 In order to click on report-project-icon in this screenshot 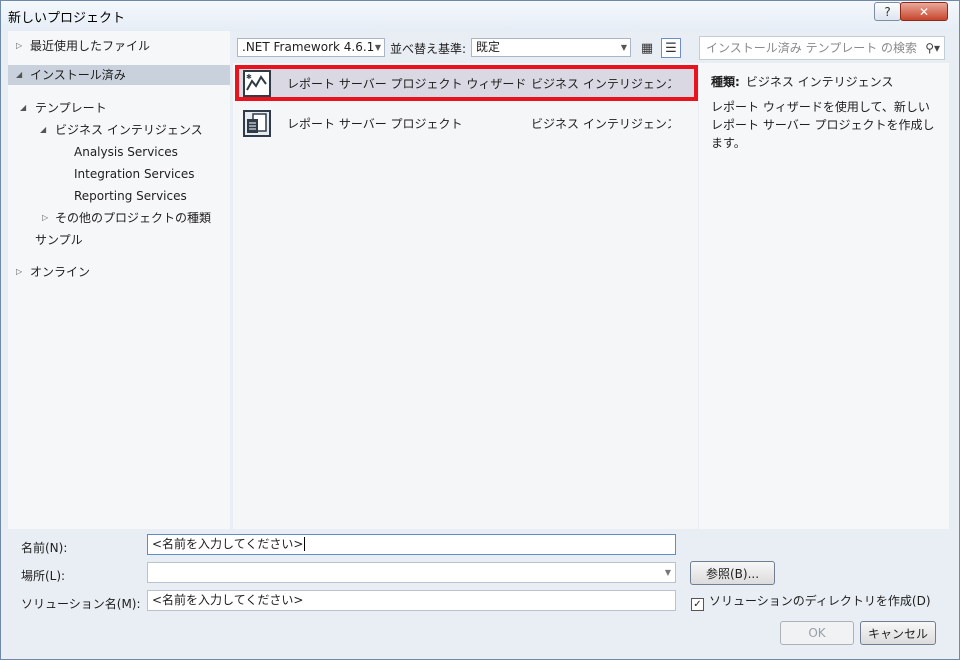, I will do `click(257, 123)`.